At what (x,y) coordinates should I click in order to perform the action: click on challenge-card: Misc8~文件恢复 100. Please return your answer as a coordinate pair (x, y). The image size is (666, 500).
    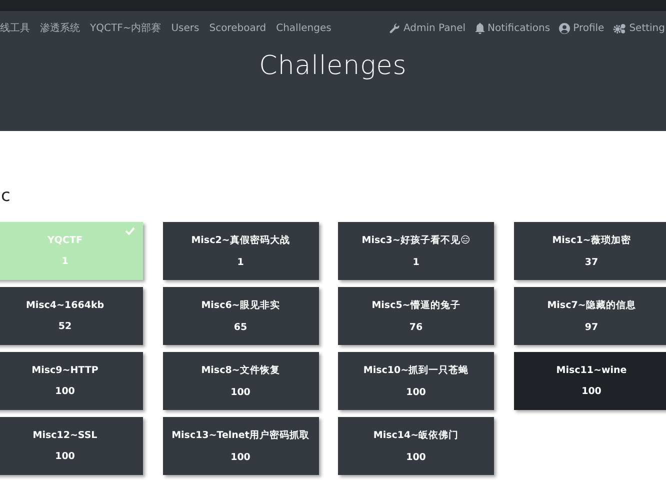
    Looking at the image, I should click on (240, 381).